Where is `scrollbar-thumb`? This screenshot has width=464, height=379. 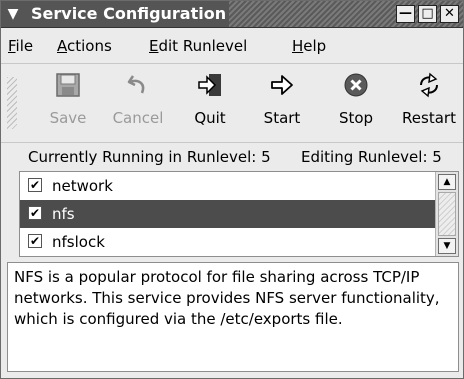 scrollbar-thumb is located at coordinates (447, 214).